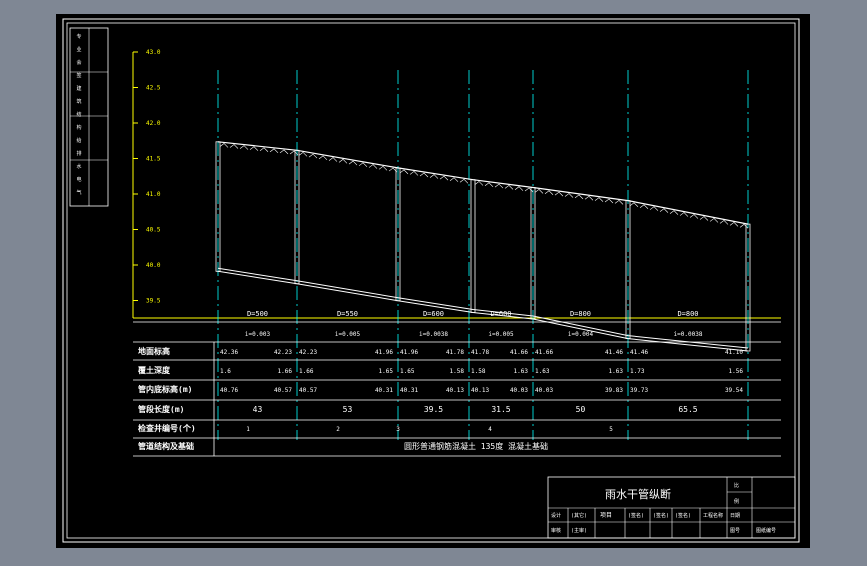 Image resolution: width=867 pixels, height=566 pixels. I want to click on drawing-title: 雨水干管纵断, so click(638, 494).